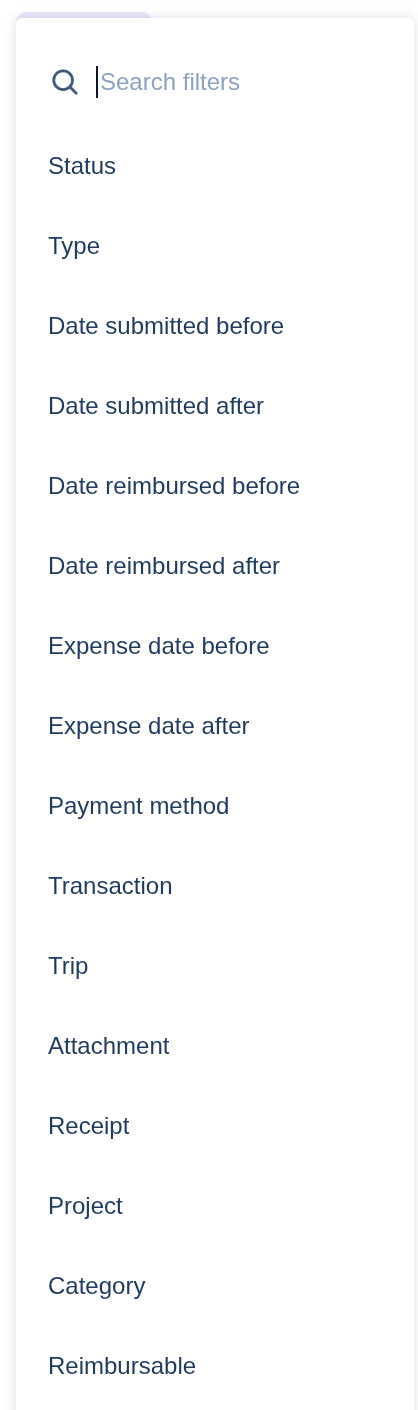  I want to click on search-icon, so click(65, 82).